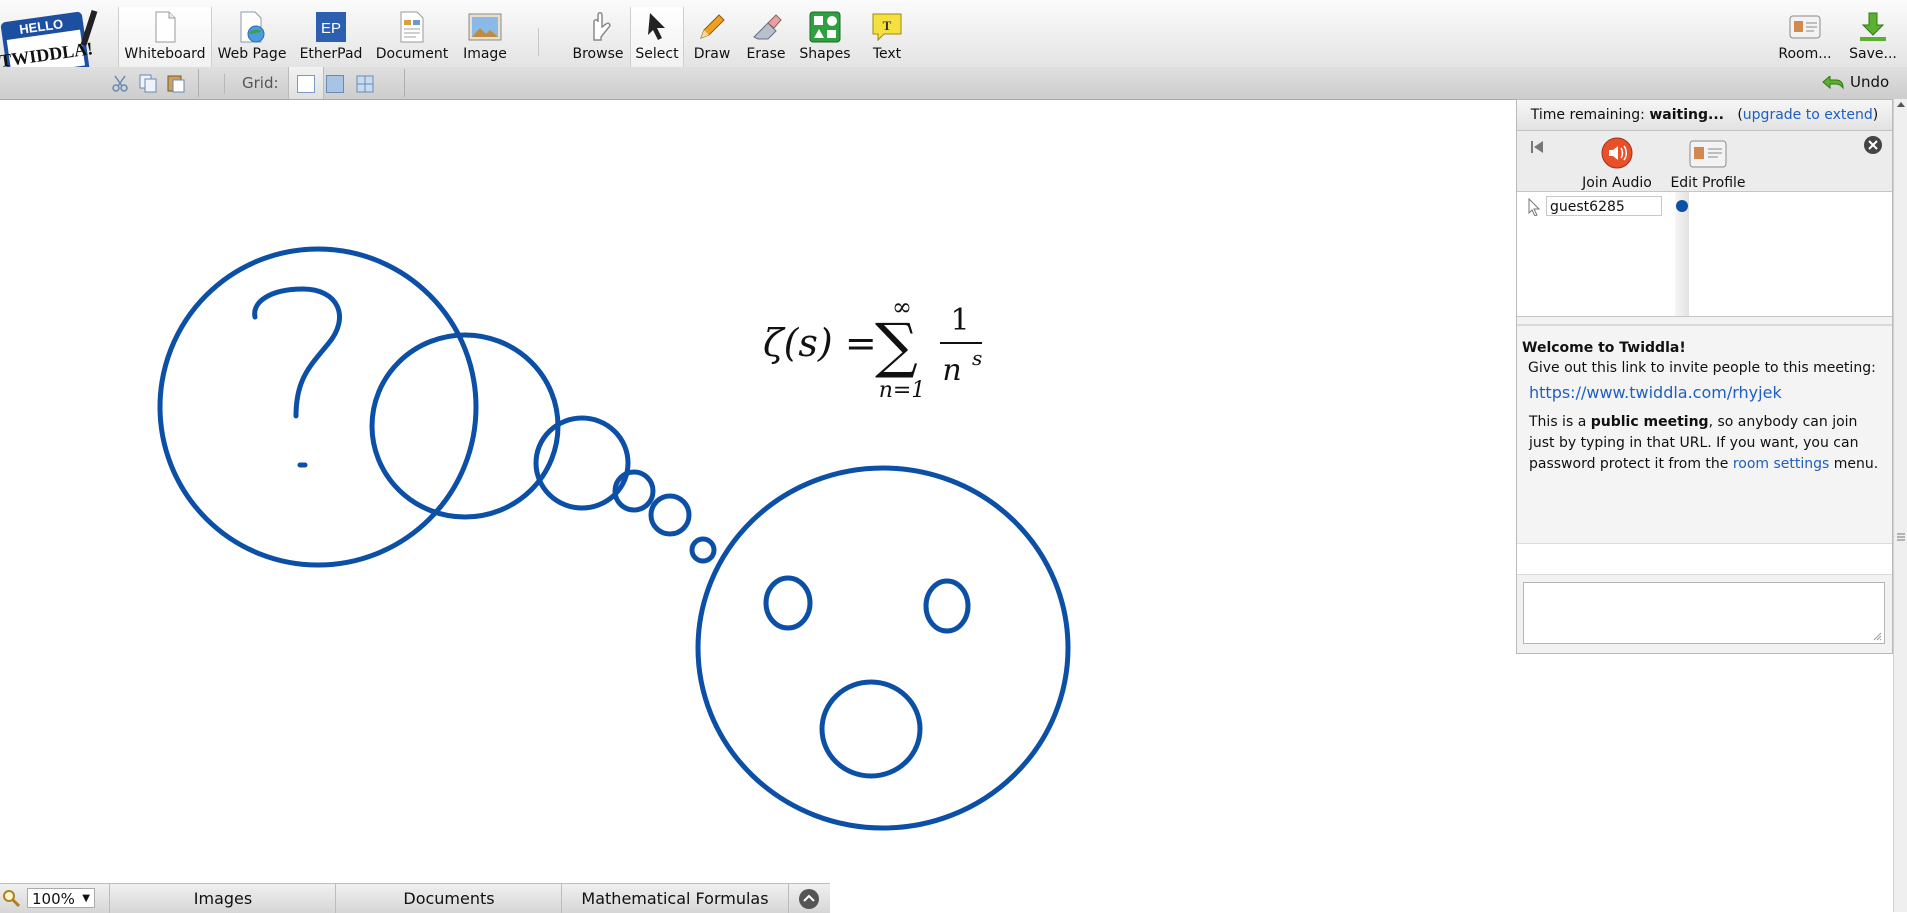 The height and width of the screenshot is (913, 1907). Describe the element at coordinates (1655, 392) in the screenshot. I see `meeting-url-link: https://www.twiddla.com/rhyjek` at that location.